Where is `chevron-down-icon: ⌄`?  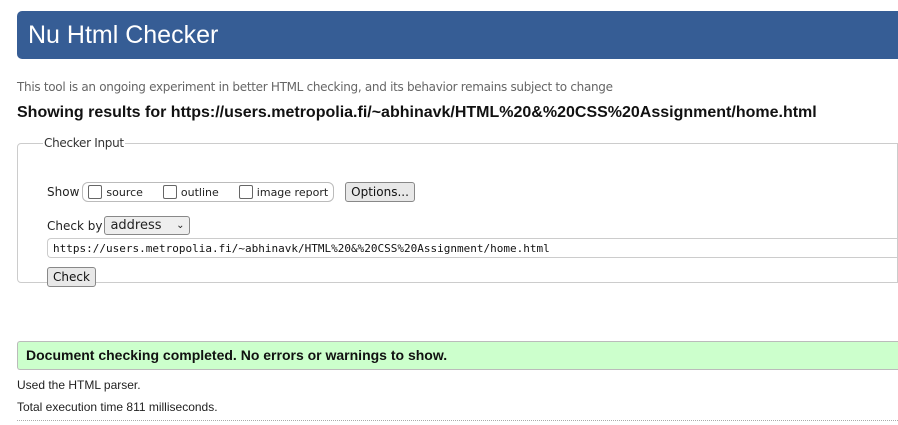 chevron-down-icon: ⌄ is located at coordinates (180, 225).